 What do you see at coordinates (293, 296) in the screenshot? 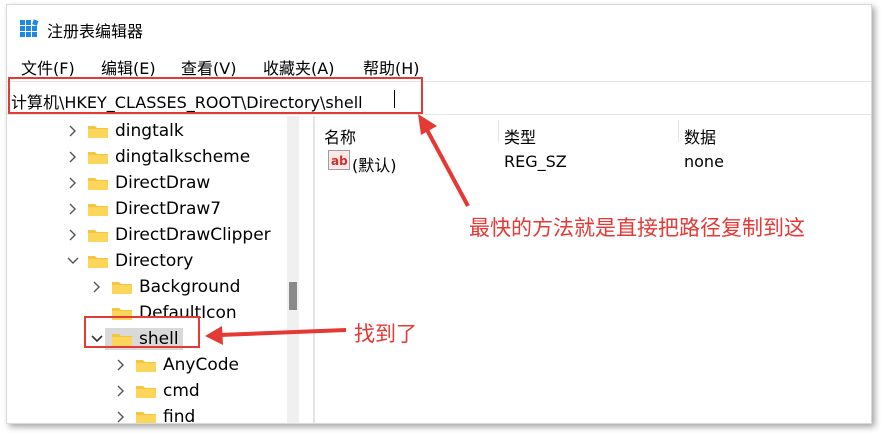
I see `tree-scrollbar-thumb` at bounding box center [293, 296].